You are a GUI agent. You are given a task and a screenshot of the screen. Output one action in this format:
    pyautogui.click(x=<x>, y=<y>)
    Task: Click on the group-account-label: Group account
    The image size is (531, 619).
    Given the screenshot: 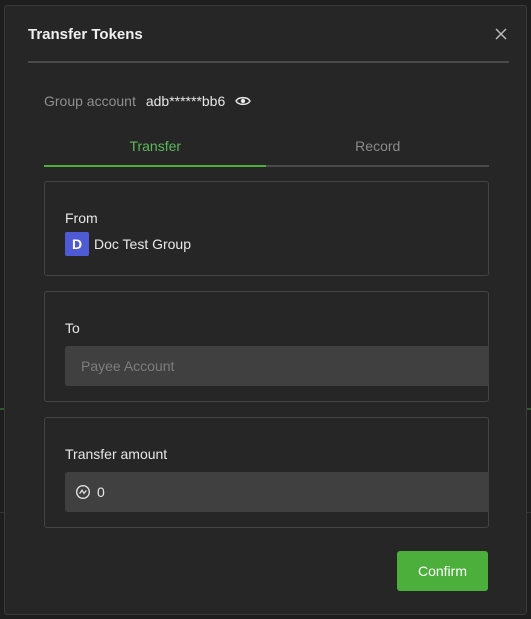 What is the action you would take?
    pyautogui.click(x=90, y=101)
    